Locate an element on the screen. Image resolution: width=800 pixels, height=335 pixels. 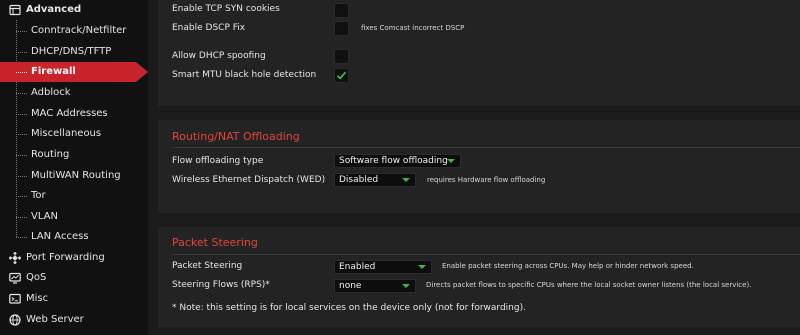
sidebar-item-lan-access: LAN Access is located at coordinates (74, 237).